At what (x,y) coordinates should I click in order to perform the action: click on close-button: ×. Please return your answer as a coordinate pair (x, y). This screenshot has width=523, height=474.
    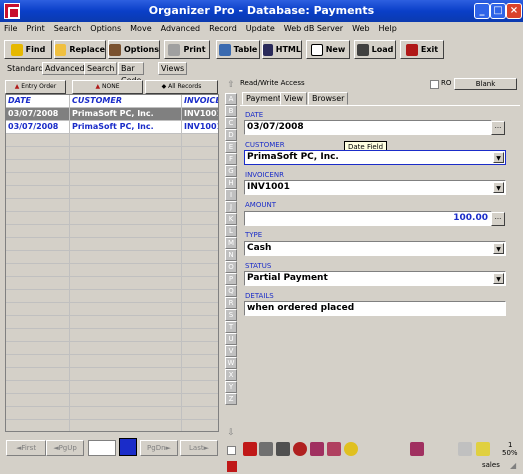
    Looking at the image, I should click on (514, 11).